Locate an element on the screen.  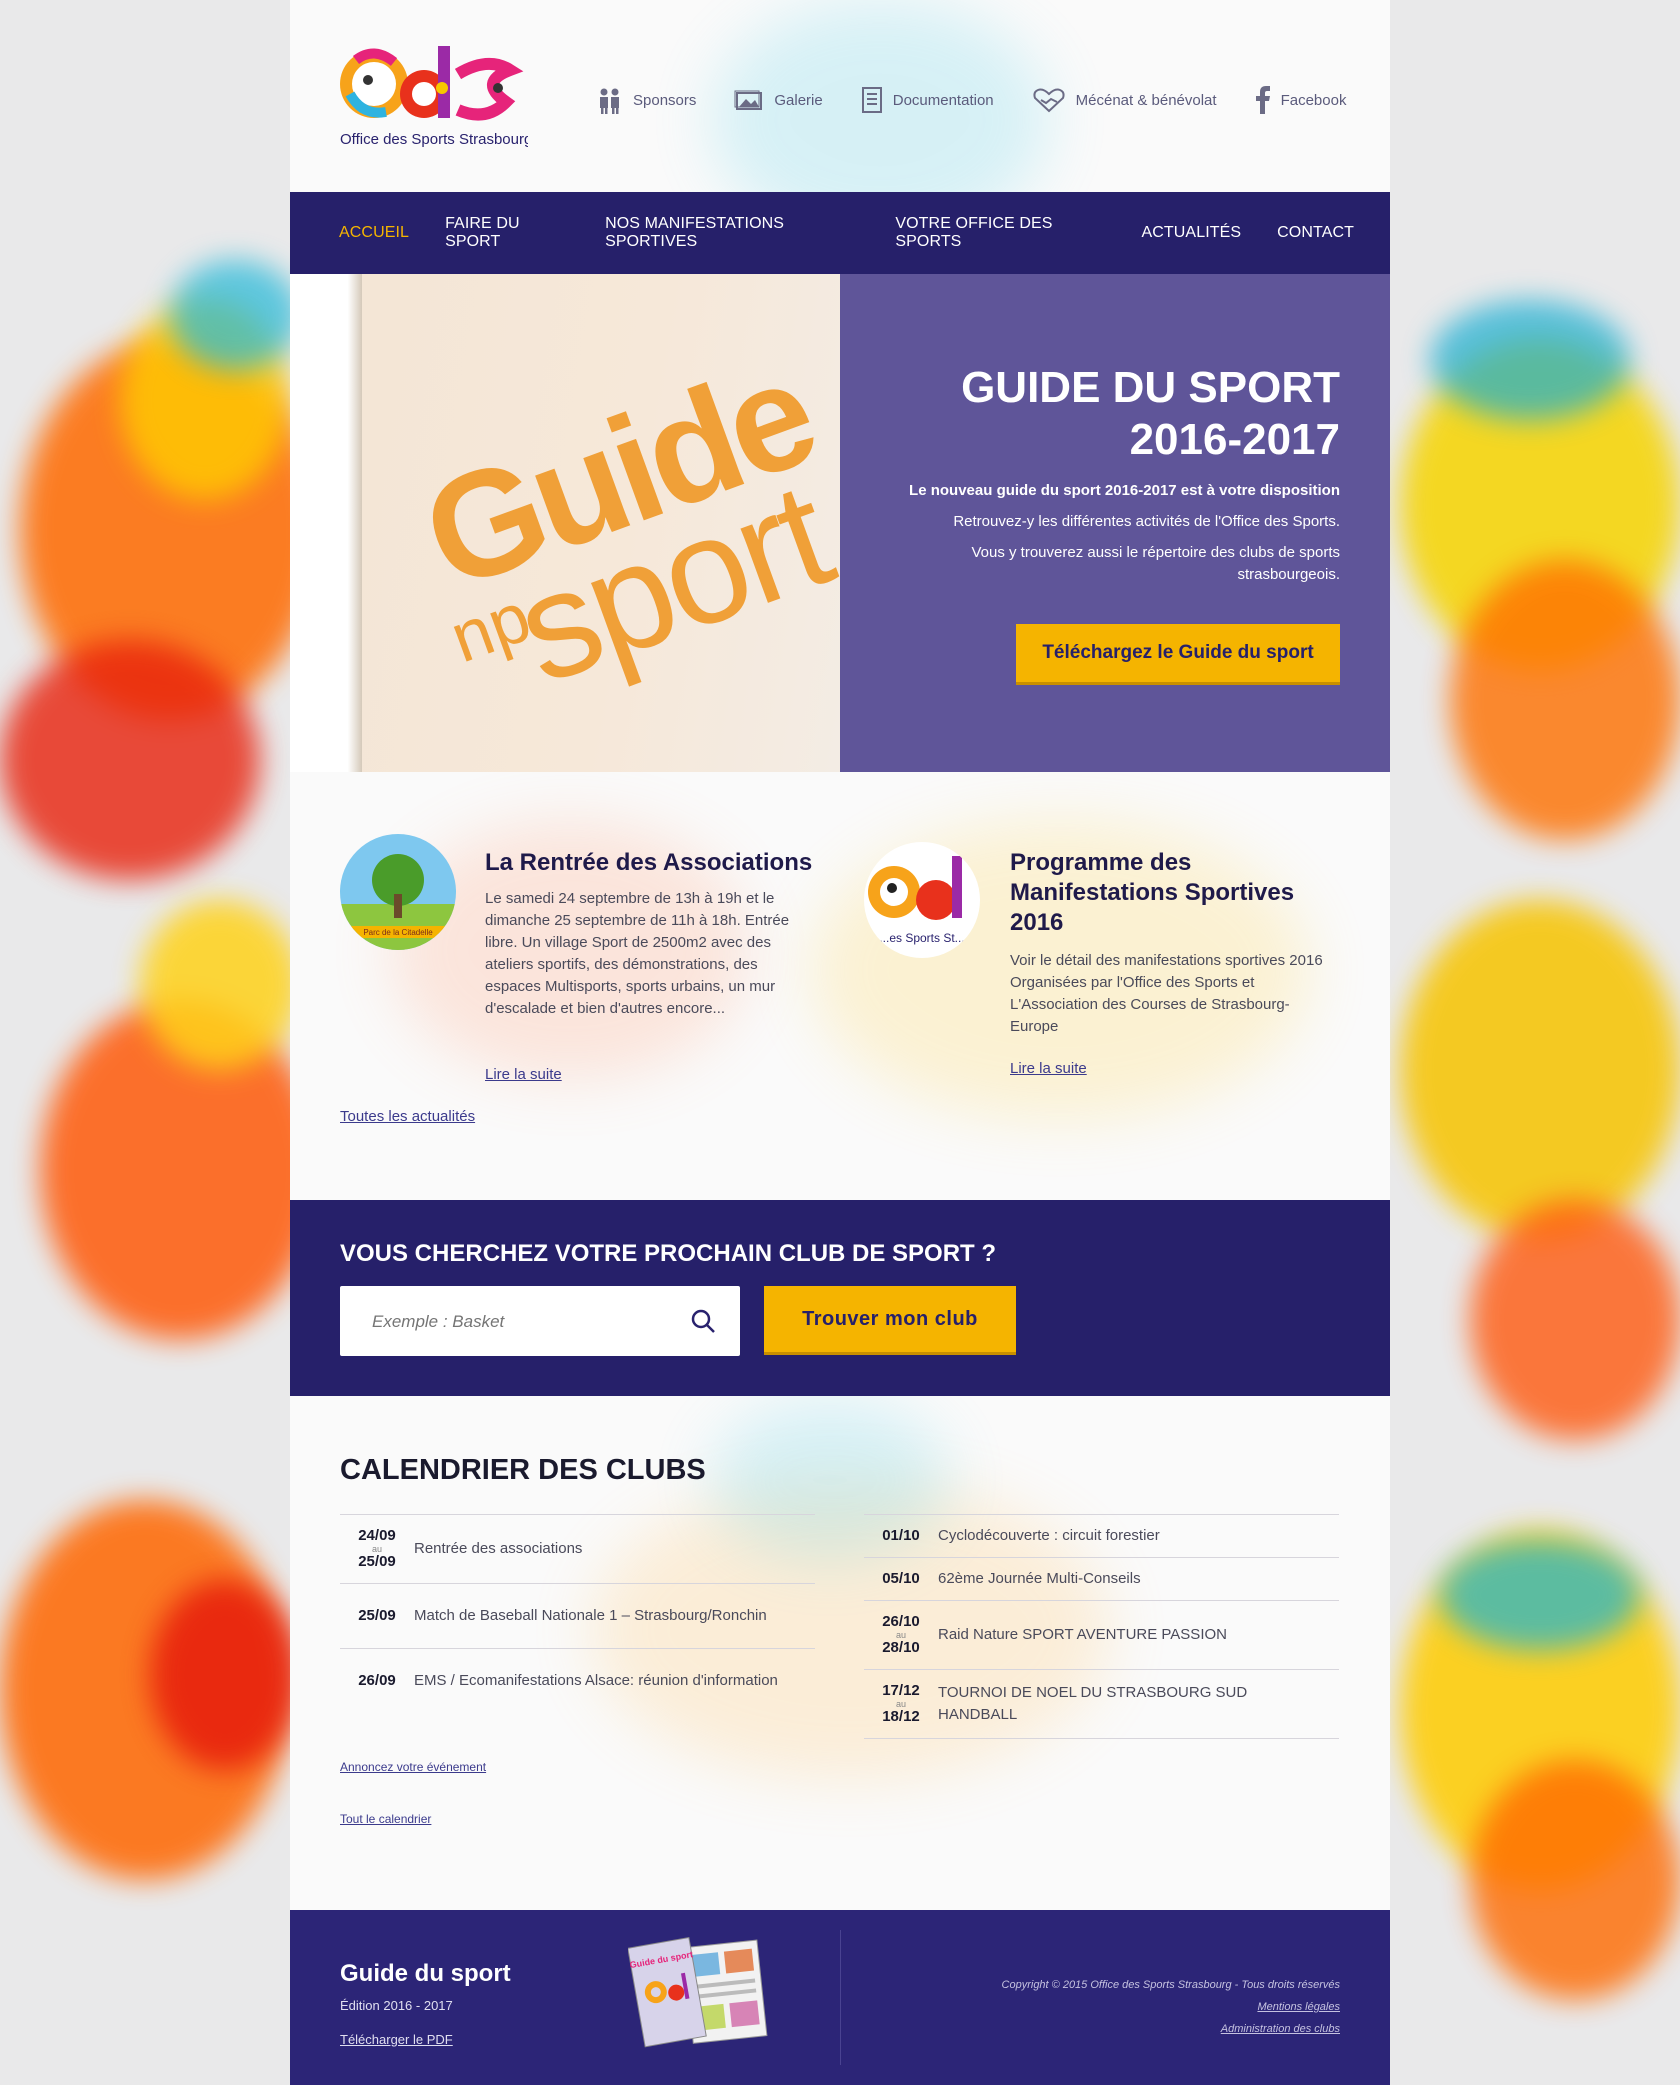
download-pdf-link: Télécharger le PDF is located at coordinates (396, 2039).